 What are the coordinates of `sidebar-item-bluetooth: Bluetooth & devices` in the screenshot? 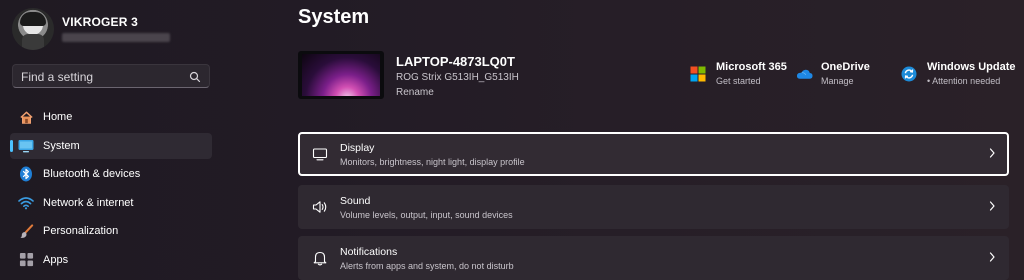 It's located at (111, 174).